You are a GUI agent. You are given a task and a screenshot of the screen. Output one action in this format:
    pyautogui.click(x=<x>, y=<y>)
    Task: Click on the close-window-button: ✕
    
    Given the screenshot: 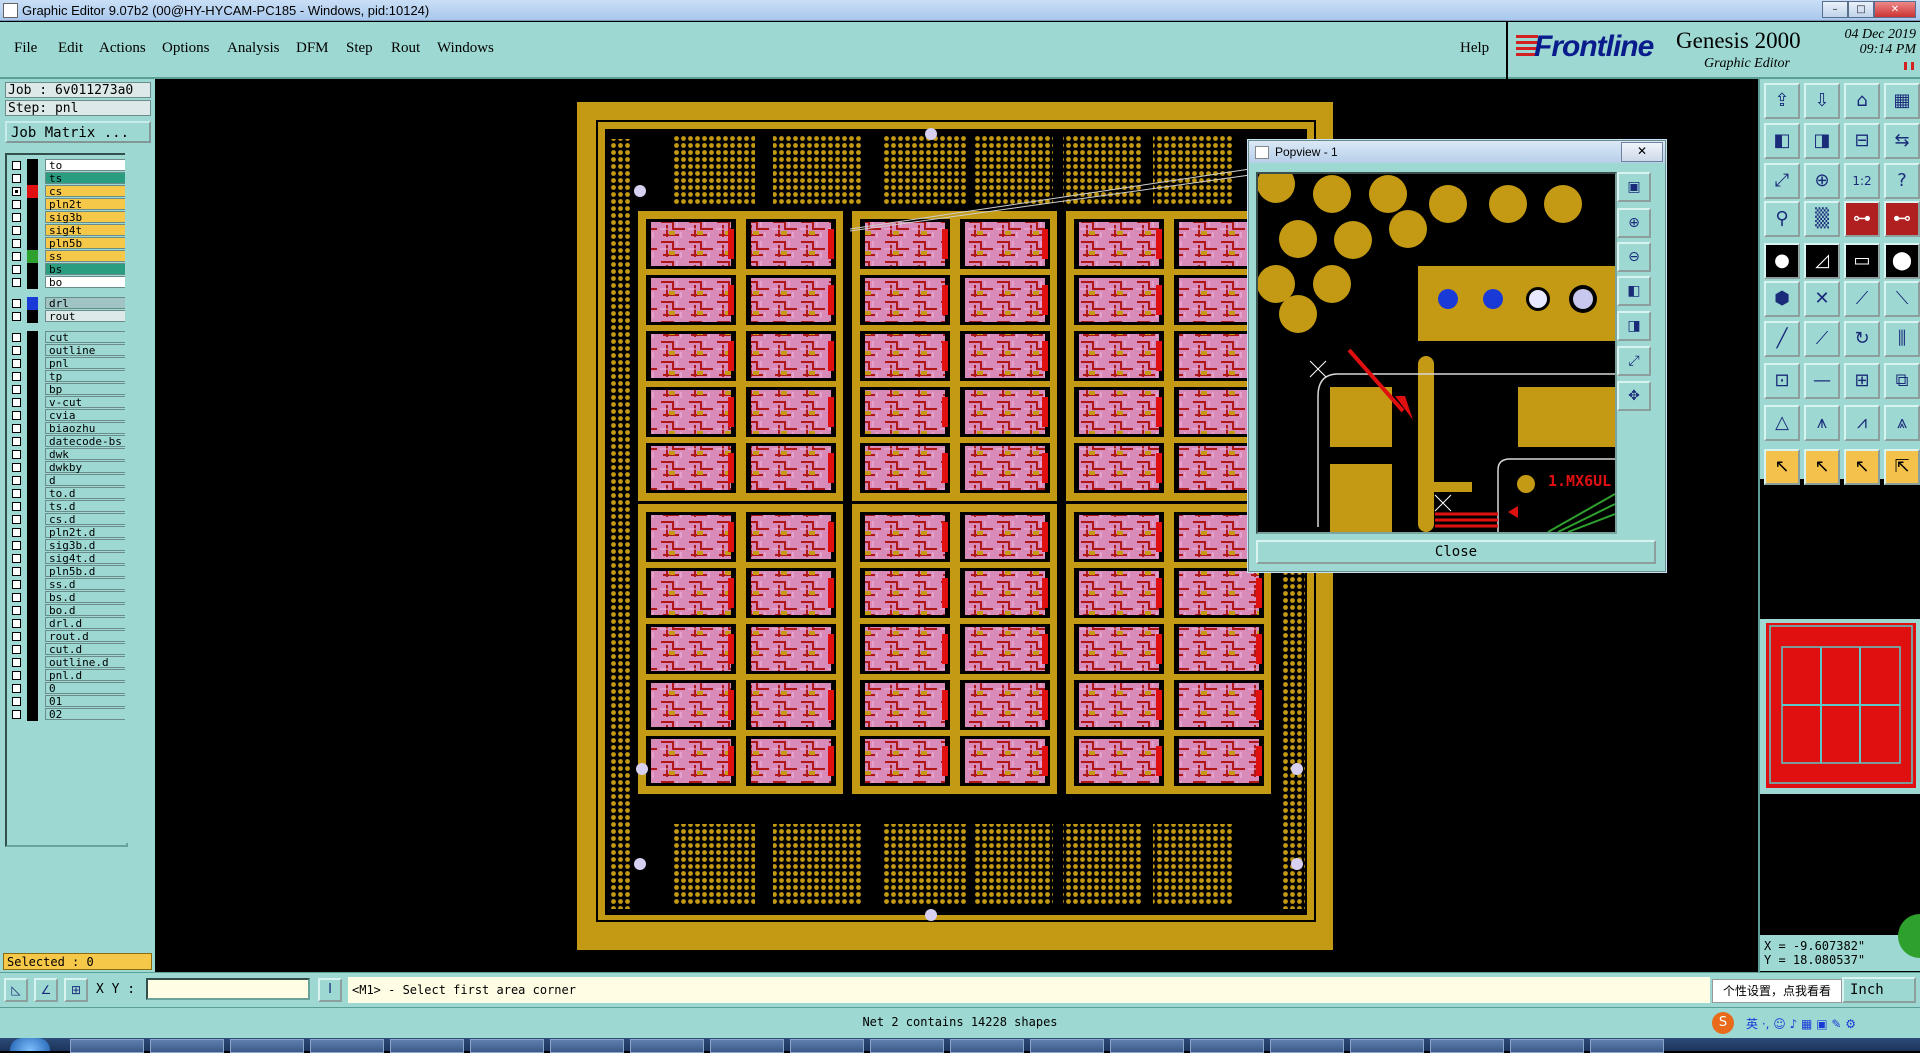 What is the action you would take?
    pyautogui.click(x=1895, y=9)
    